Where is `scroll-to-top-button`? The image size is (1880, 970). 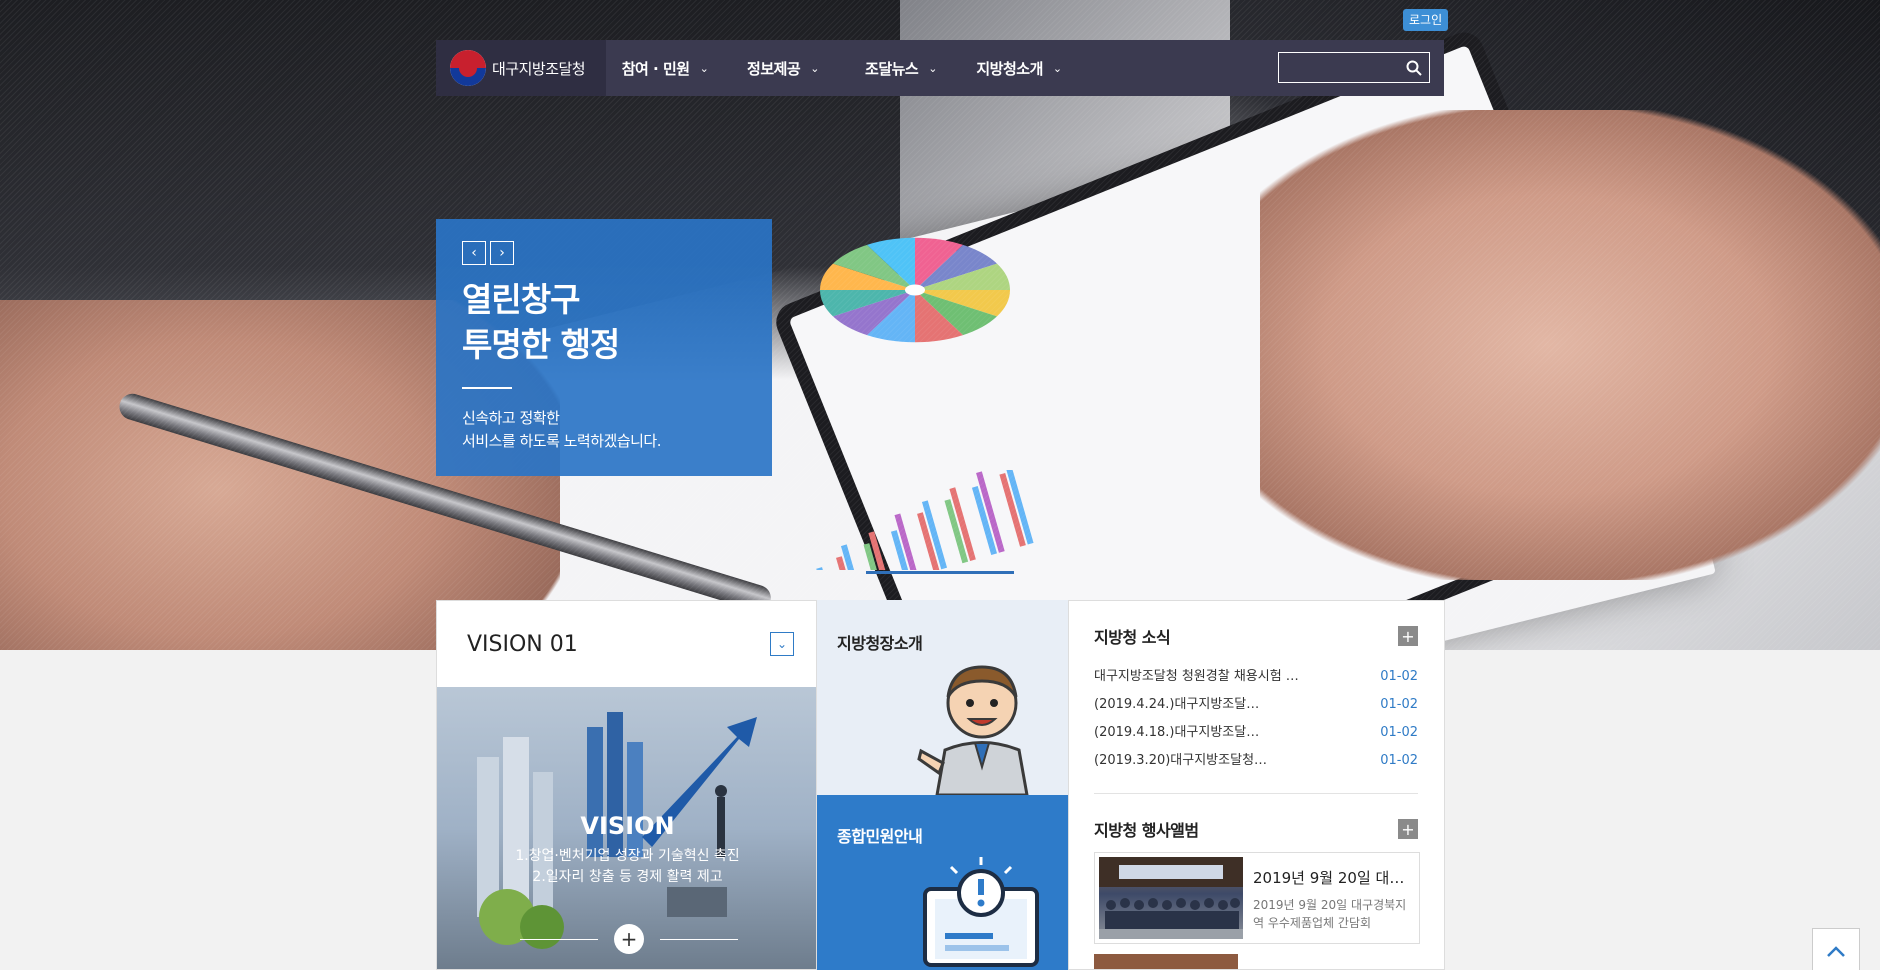
scroll-to-top-button is located at coordinates (1836, 949).